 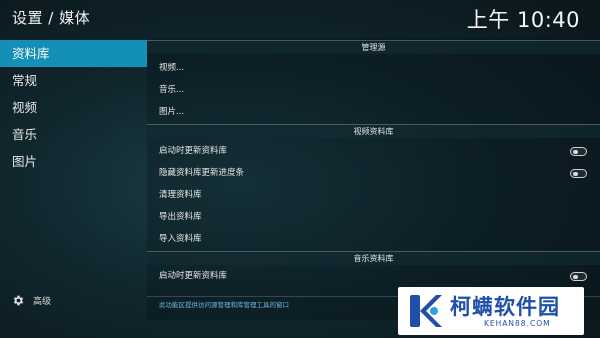 I want to click on watermark-sub-text: KEHAN88.COM, so click(x=517, y=323).